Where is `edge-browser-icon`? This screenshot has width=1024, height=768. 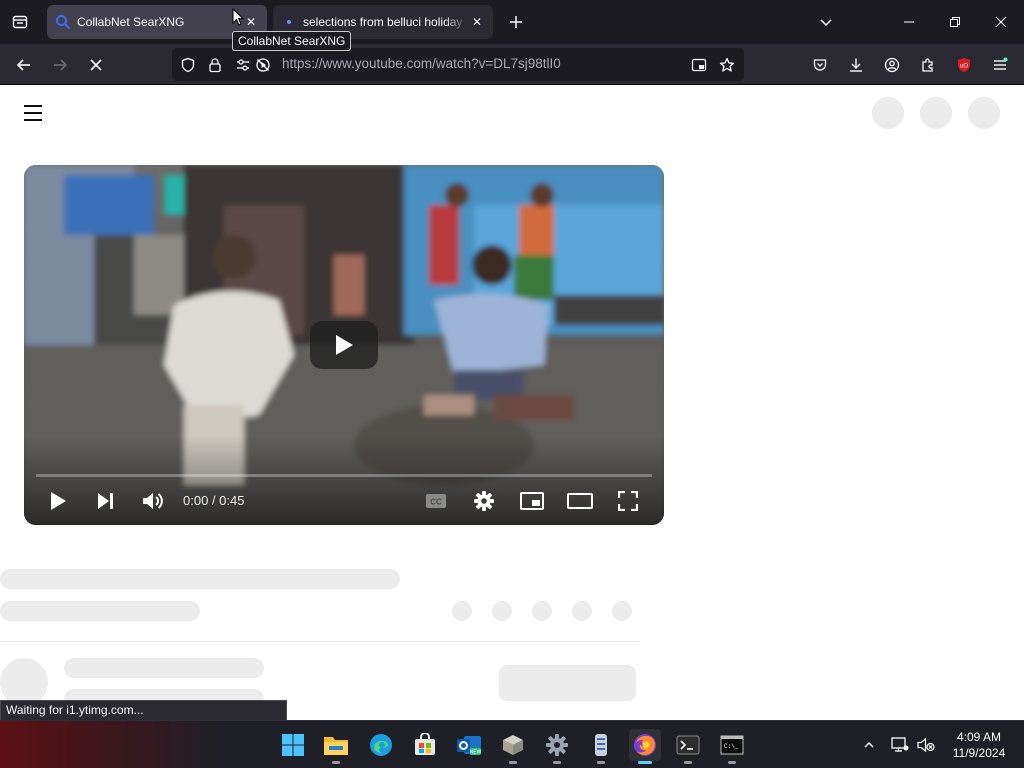
edge-browser-icon is located at coordinates (381, 745).